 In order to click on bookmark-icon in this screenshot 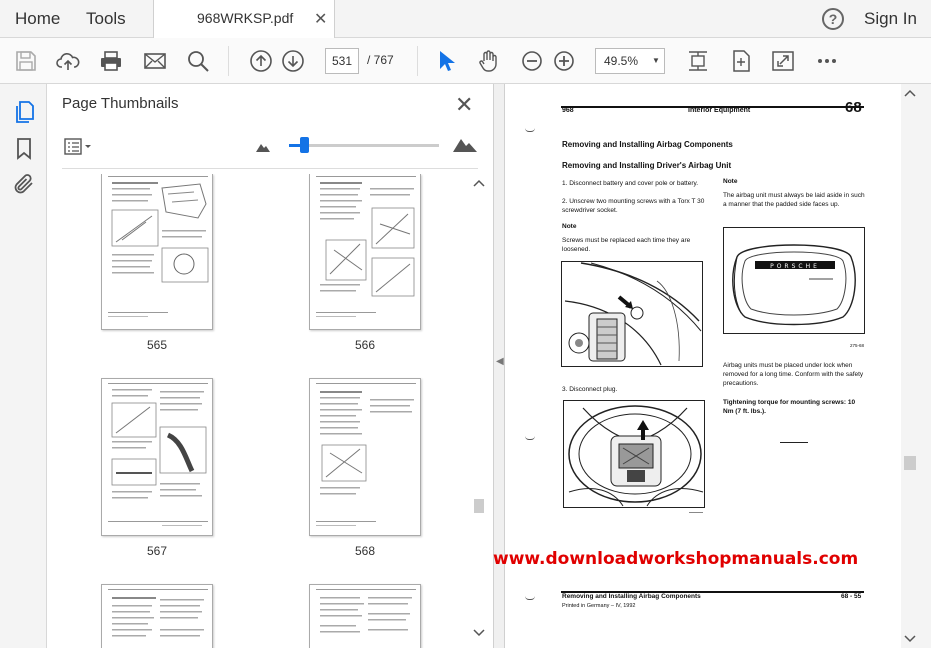, I will do `click(24, 148)`.